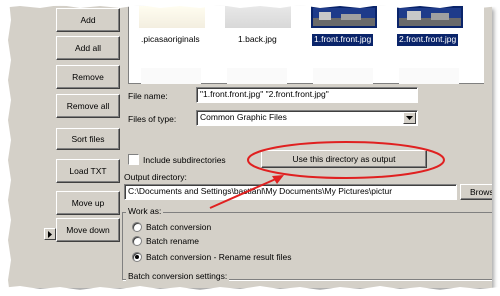  I want to click on batch-rename-label: Batch rename, so click(172, 241).